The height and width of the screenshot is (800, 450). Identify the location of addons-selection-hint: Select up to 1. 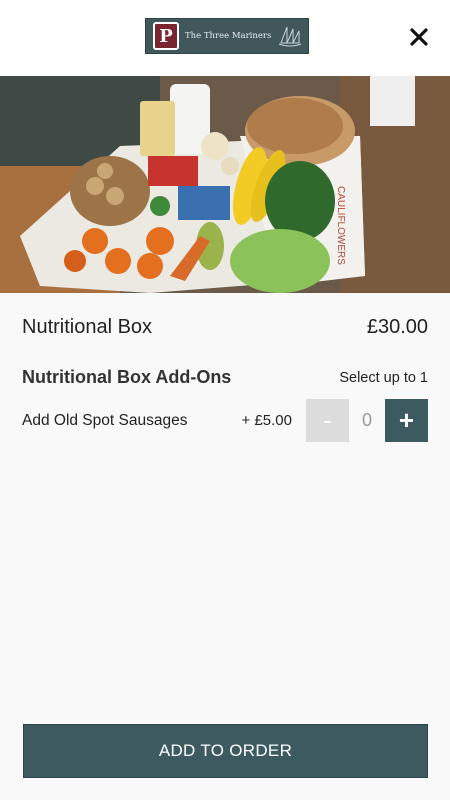
(383, 377).